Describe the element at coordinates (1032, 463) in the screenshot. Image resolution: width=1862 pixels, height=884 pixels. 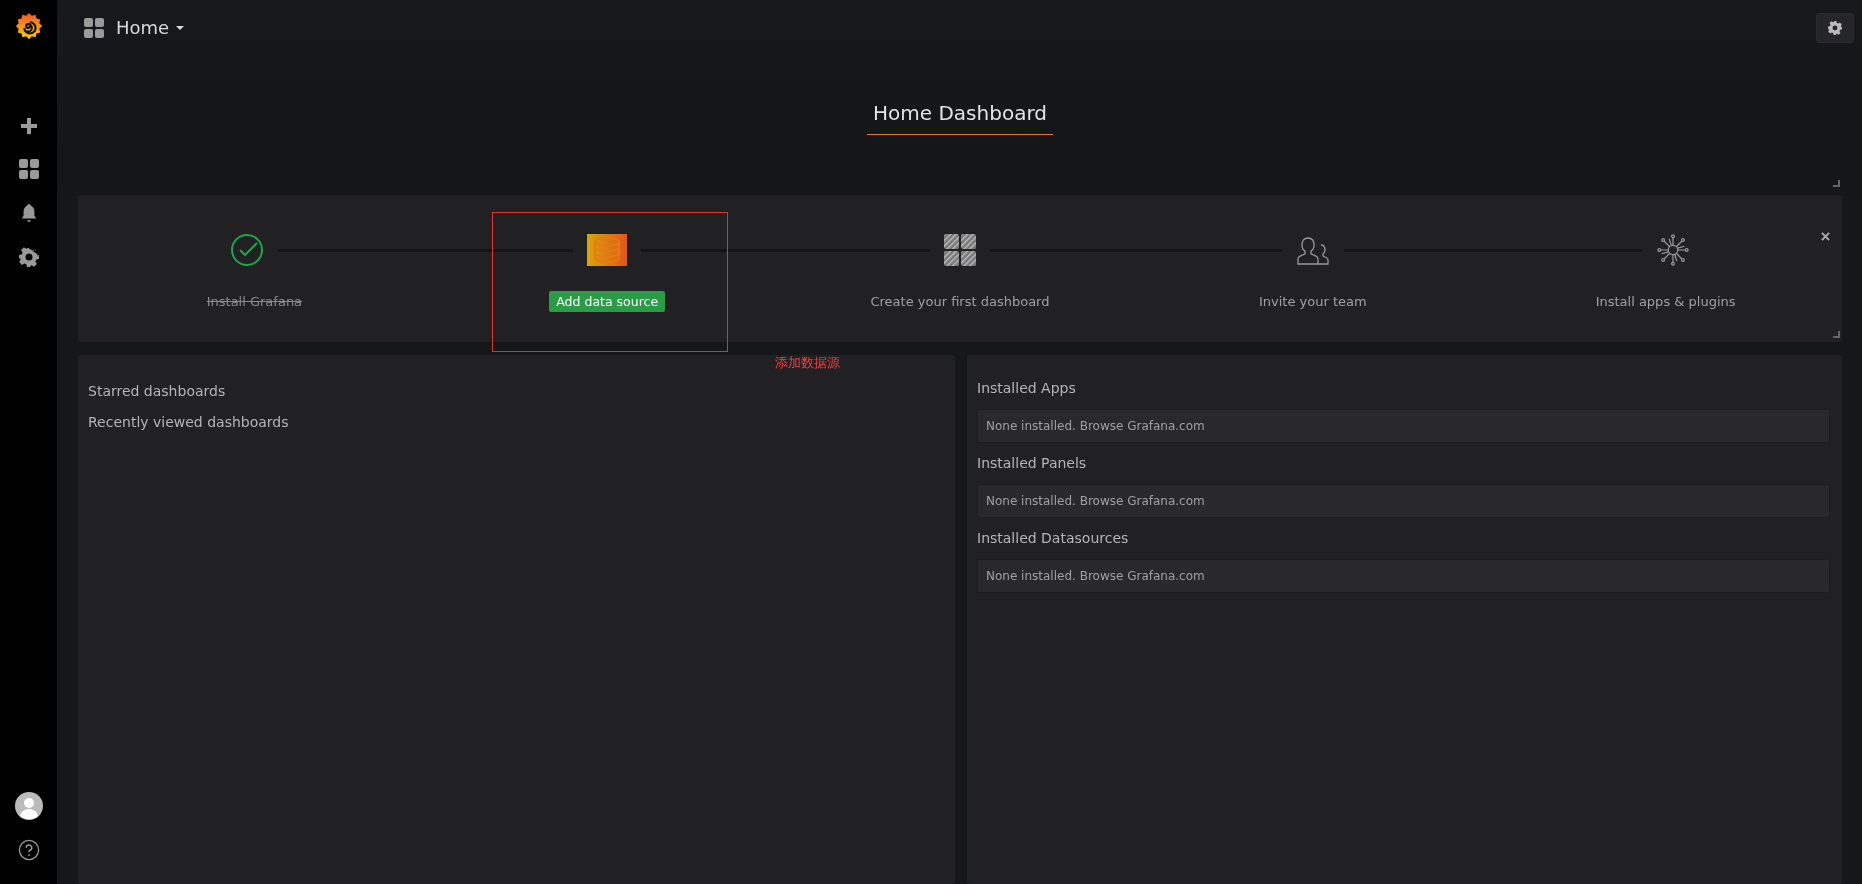
I see `section-heading: Installed Panels` at that location.